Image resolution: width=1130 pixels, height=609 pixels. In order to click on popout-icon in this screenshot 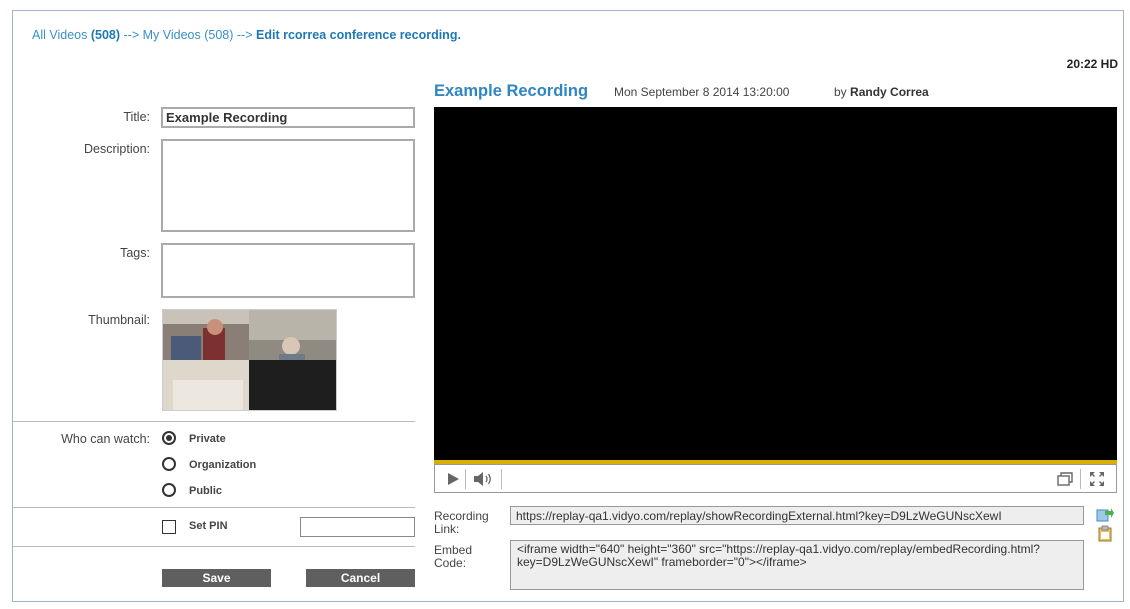, I will do `click(1065, 479)`.